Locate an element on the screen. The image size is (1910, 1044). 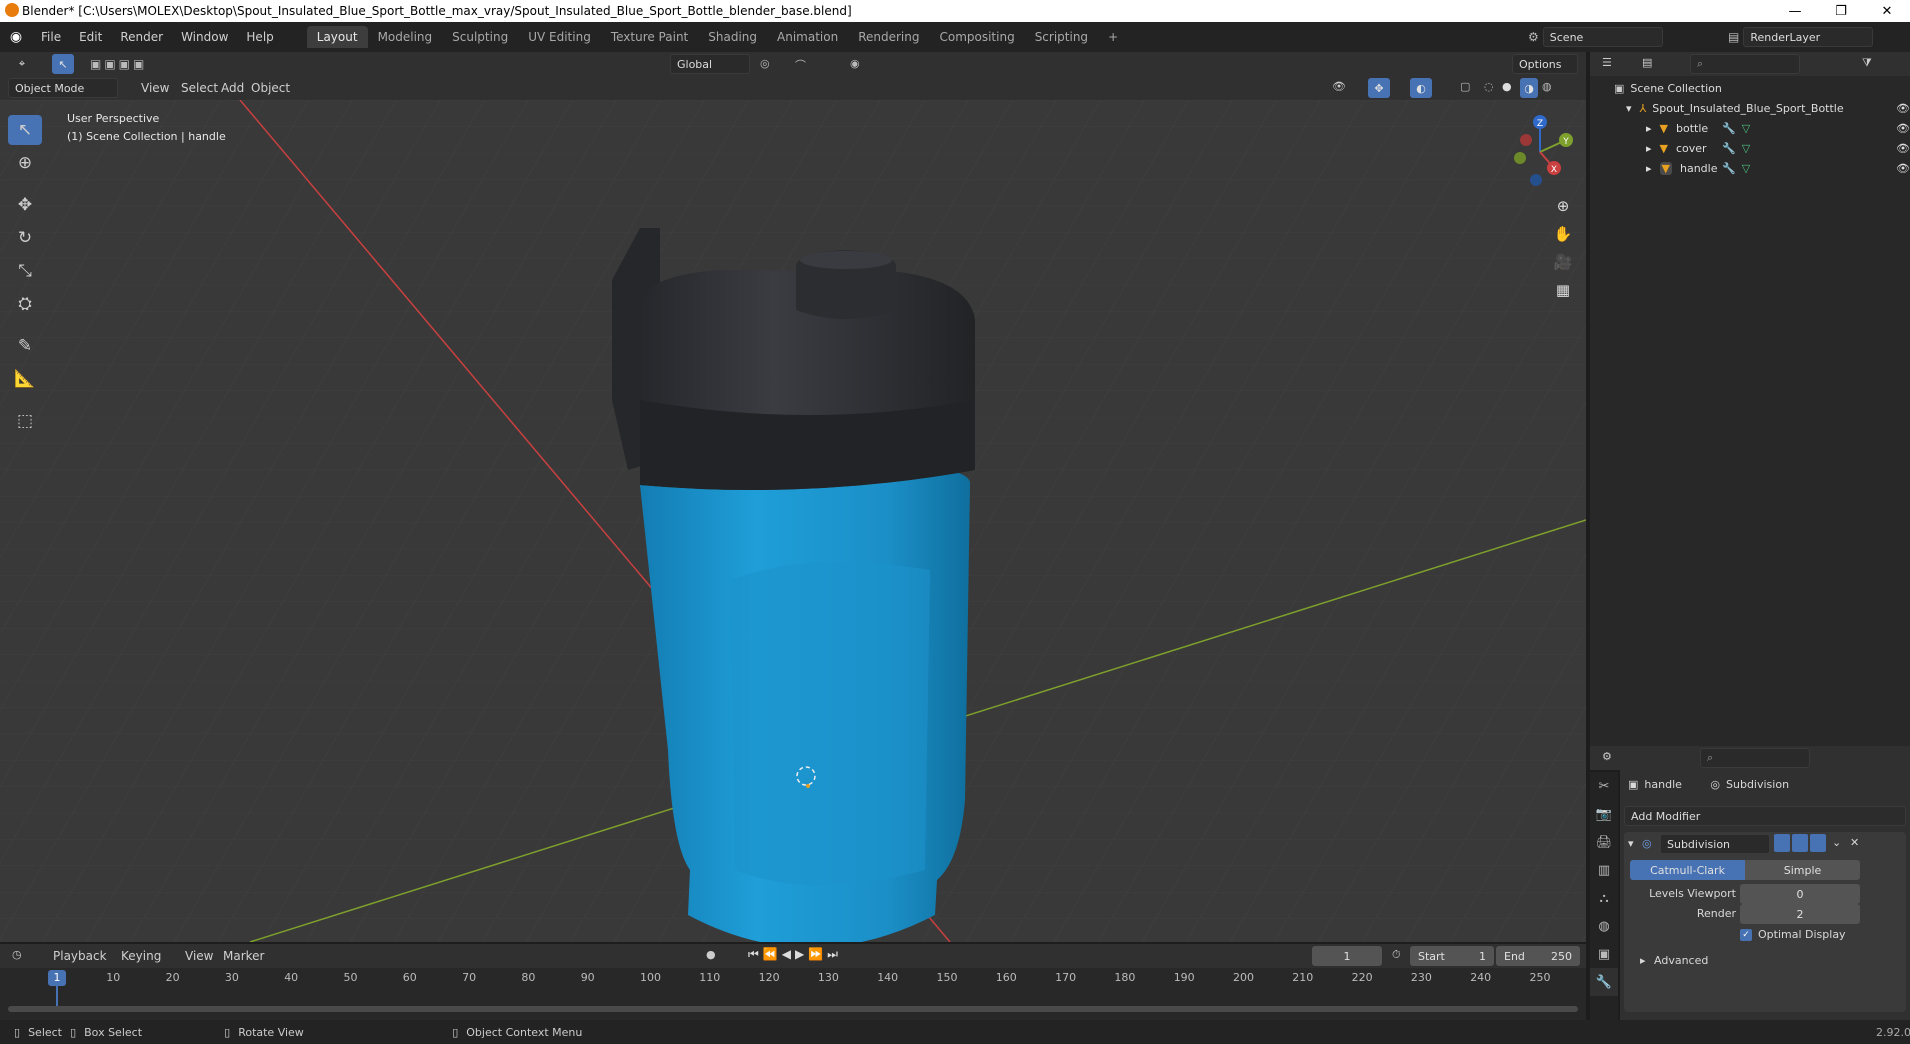
modifier-tab-icon: 🔧 is located at coordinates (1604, 982).